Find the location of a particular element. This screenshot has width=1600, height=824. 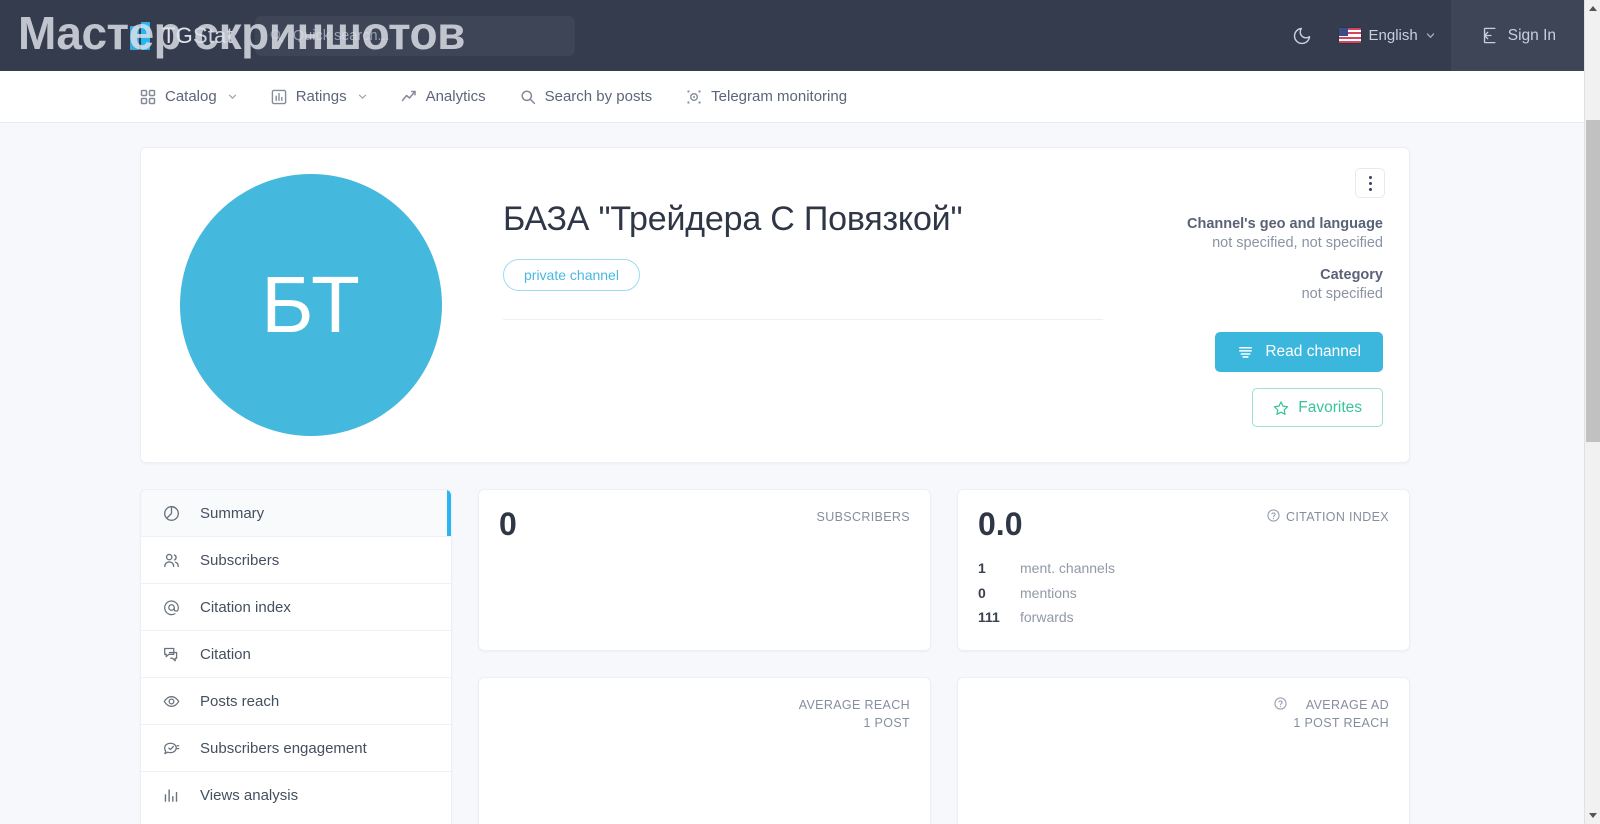

triangle-up-icon is located at coordinates (1593, 8).